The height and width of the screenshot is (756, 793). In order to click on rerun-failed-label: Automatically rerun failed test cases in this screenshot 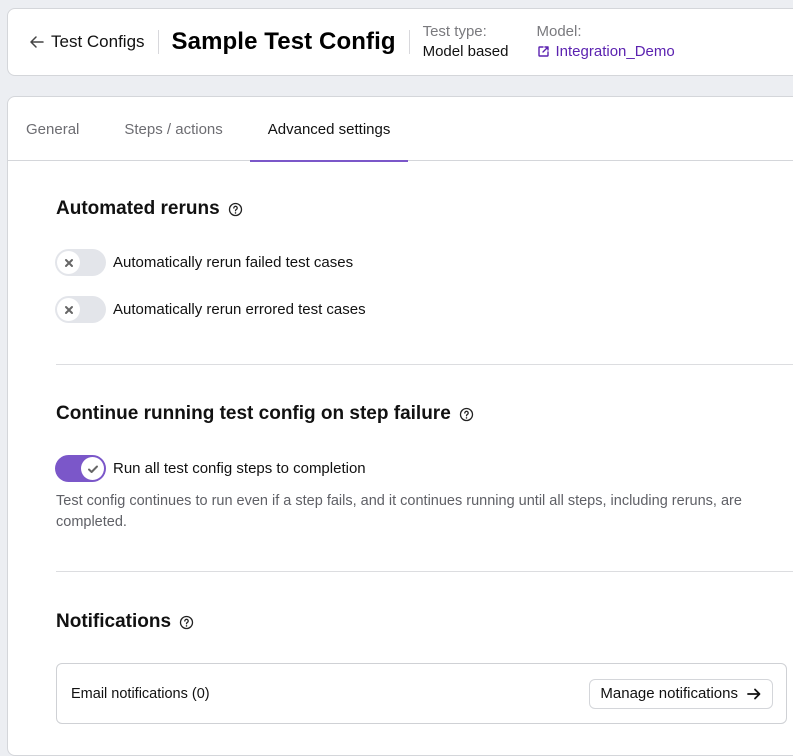, I will do `click(233, 262)`.